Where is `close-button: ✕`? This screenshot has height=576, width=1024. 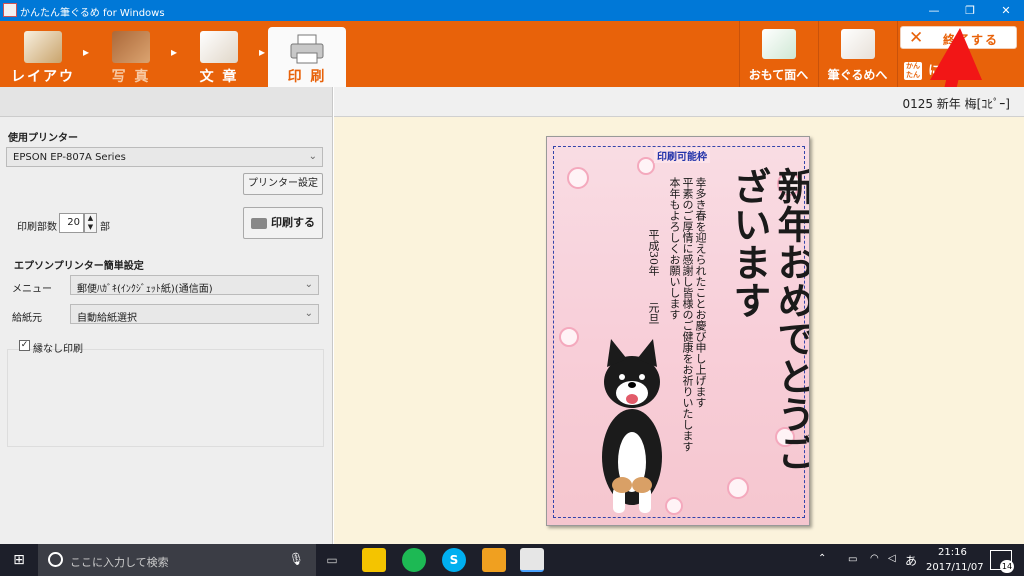
close-button: ✕ is located at coordinates (1006, 10).